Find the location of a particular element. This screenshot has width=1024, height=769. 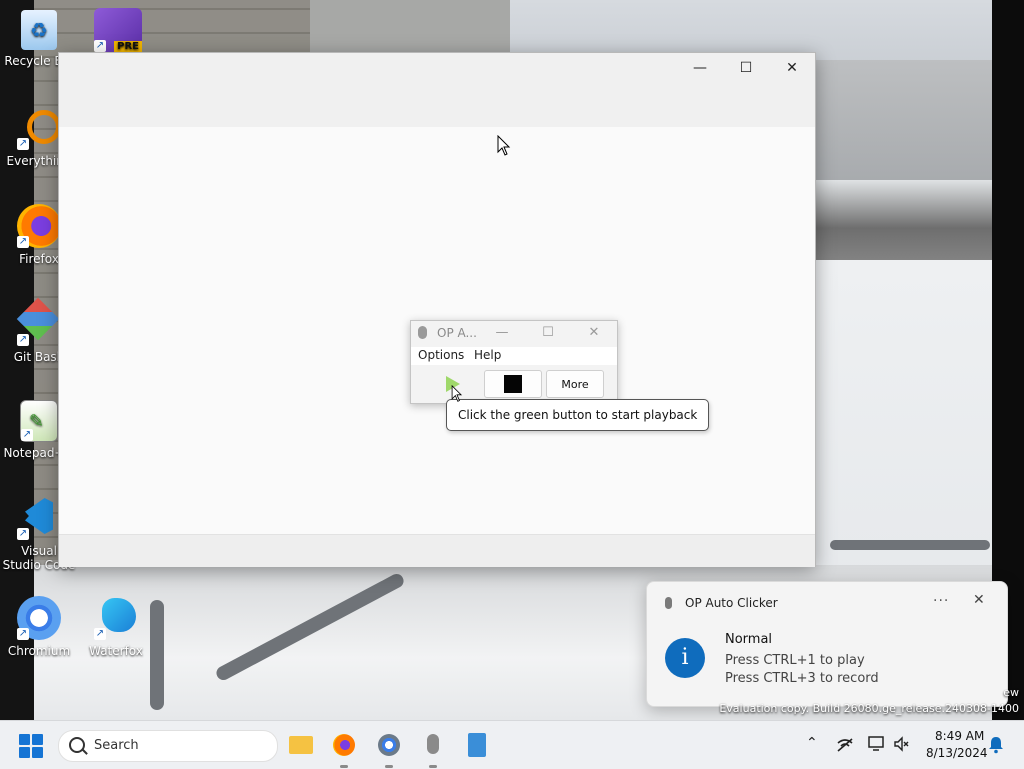

waterfox-icon: ↗ is located at coordinates (116, 618).